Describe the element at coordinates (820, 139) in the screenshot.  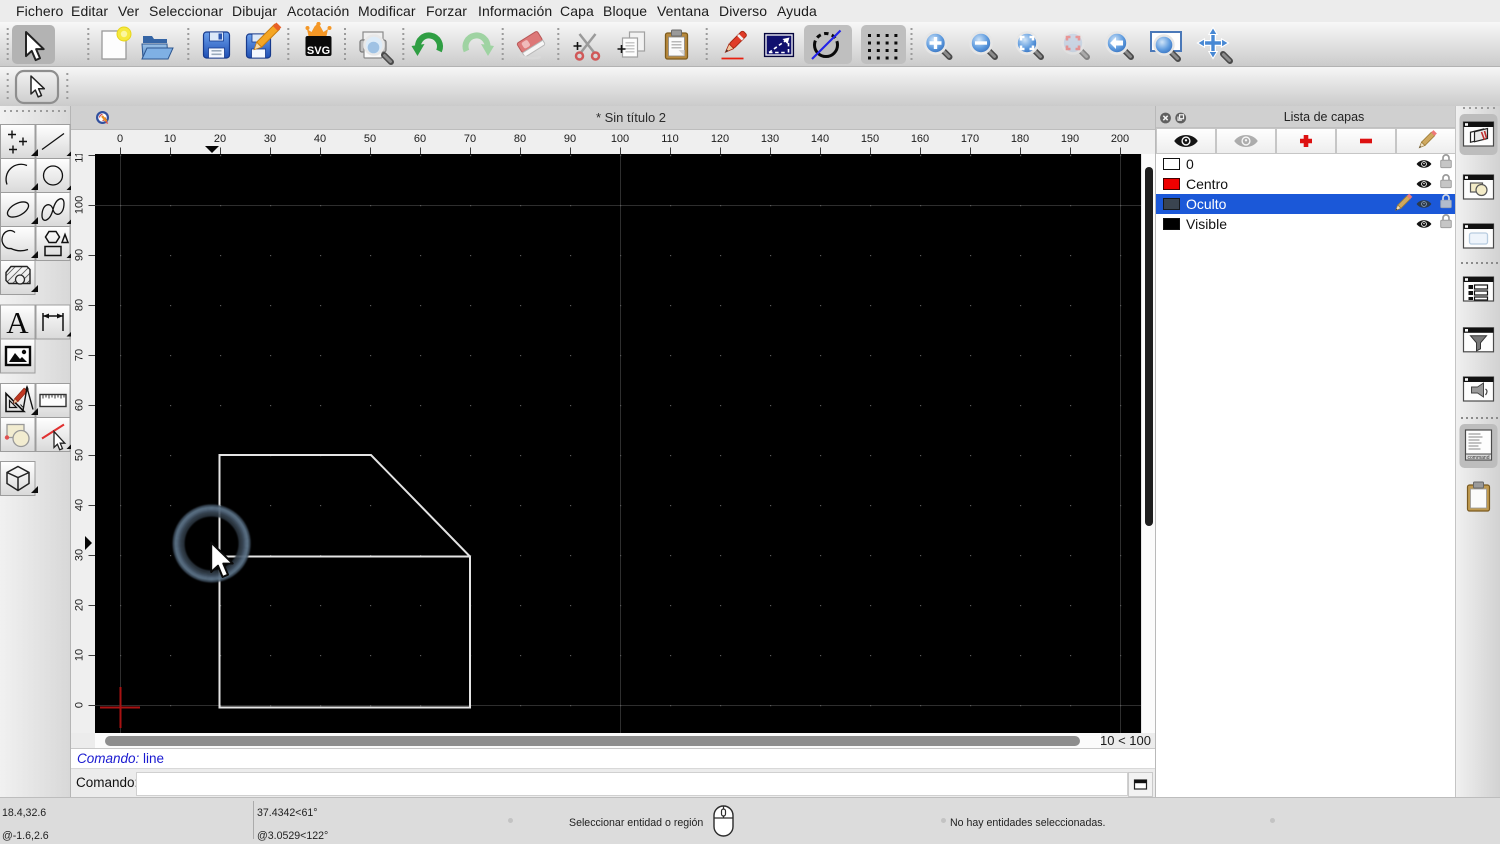
I see `svg-text: 140` at that location.